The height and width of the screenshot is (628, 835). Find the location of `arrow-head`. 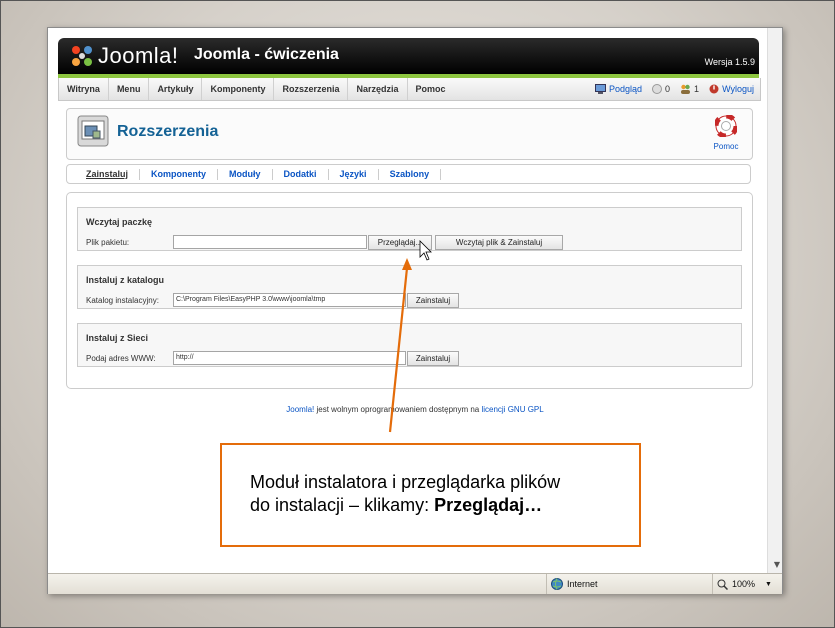

arrow-head is located at coordinates (407, 264).